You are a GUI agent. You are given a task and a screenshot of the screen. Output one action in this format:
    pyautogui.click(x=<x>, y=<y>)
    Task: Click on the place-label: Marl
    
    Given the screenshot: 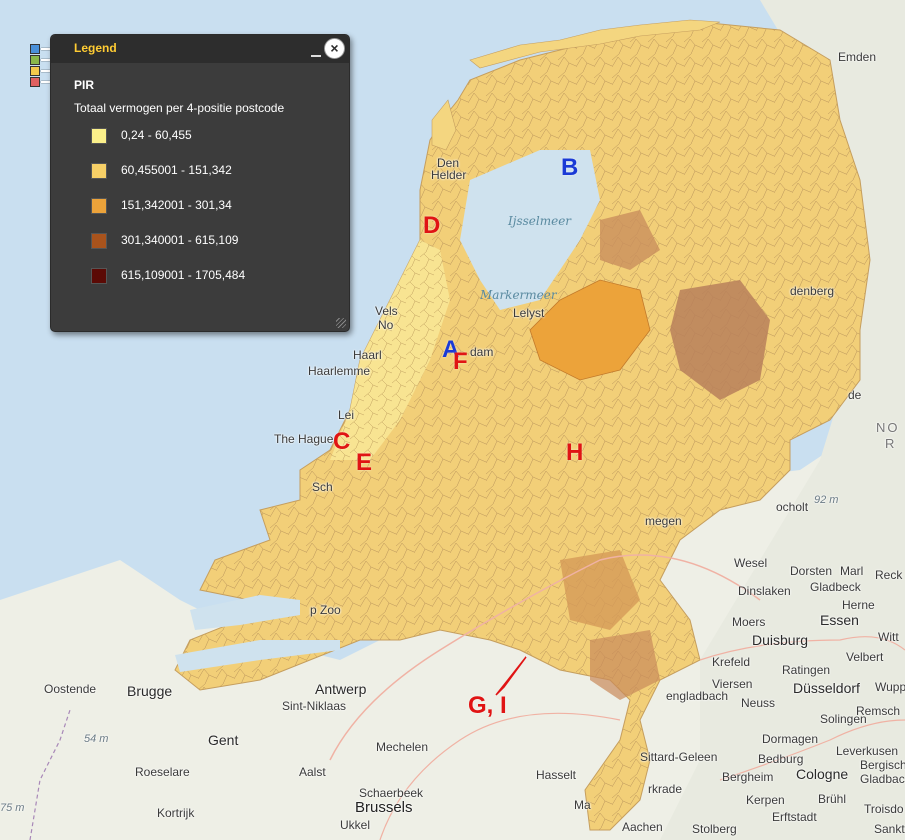 What is the action you would take?
    pyautogui.click(x=852, y=571)
    